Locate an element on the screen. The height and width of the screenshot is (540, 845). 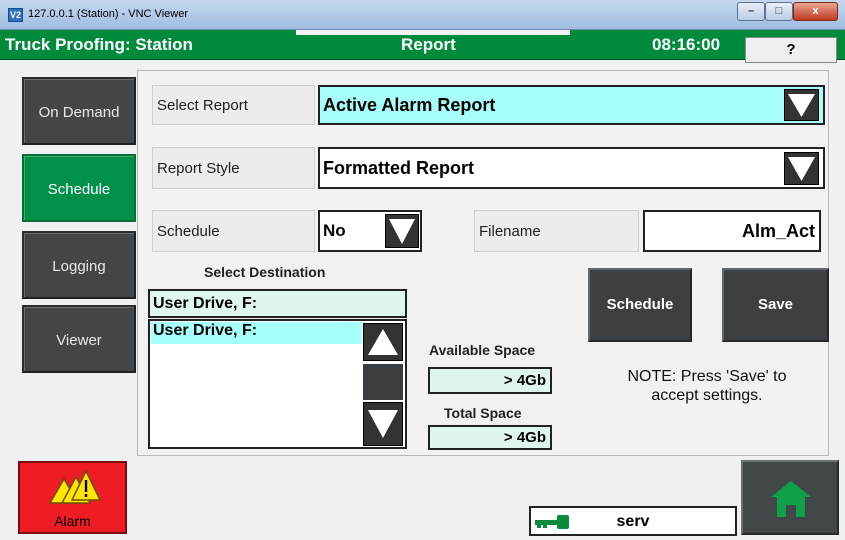
available-space-value: > 4Gb is located at coordinates (490, 380).